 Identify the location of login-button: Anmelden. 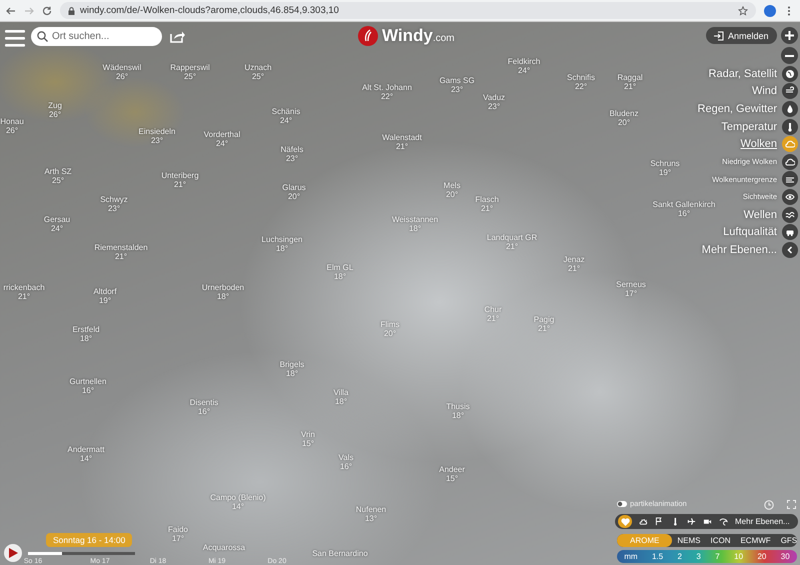
(741, 35).